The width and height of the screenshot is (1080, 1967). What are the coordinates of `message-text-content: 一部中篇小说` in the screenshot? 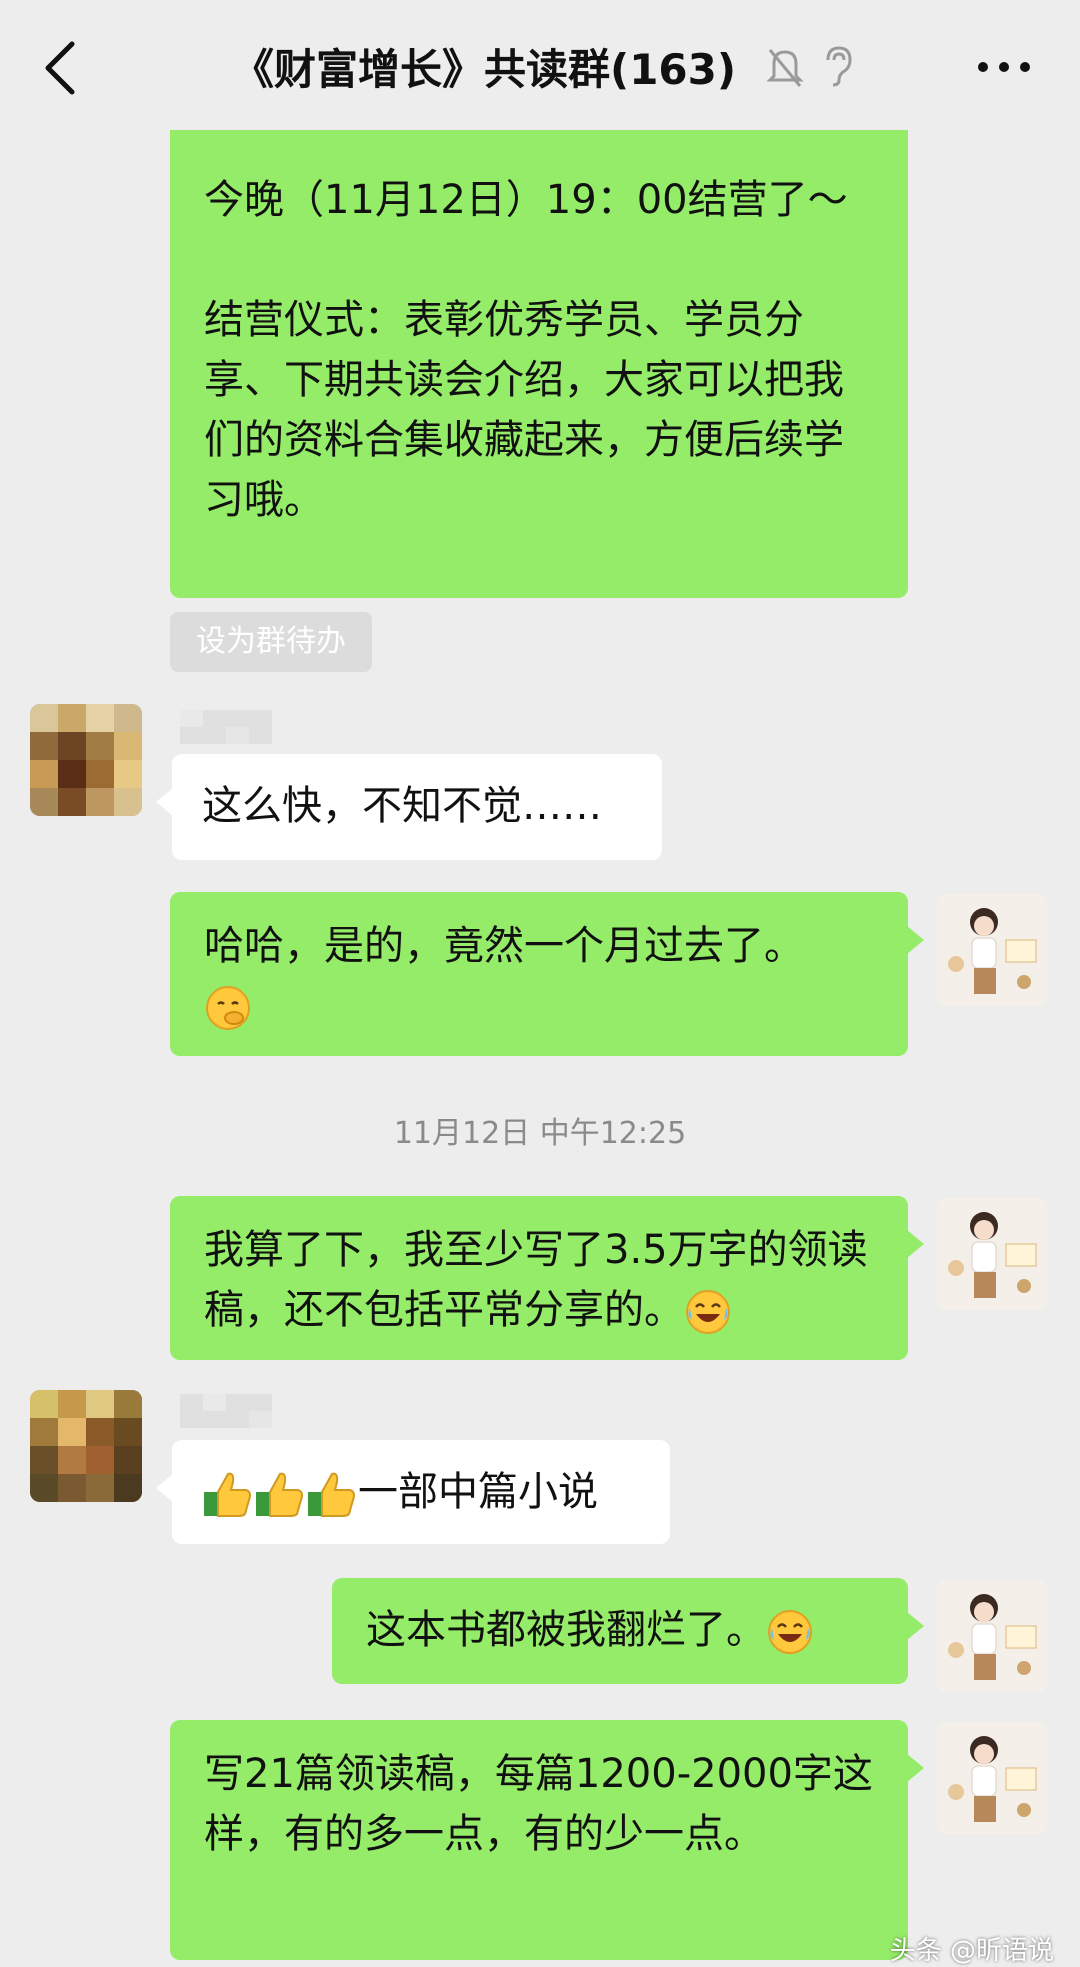 It's located at (478, 1492).